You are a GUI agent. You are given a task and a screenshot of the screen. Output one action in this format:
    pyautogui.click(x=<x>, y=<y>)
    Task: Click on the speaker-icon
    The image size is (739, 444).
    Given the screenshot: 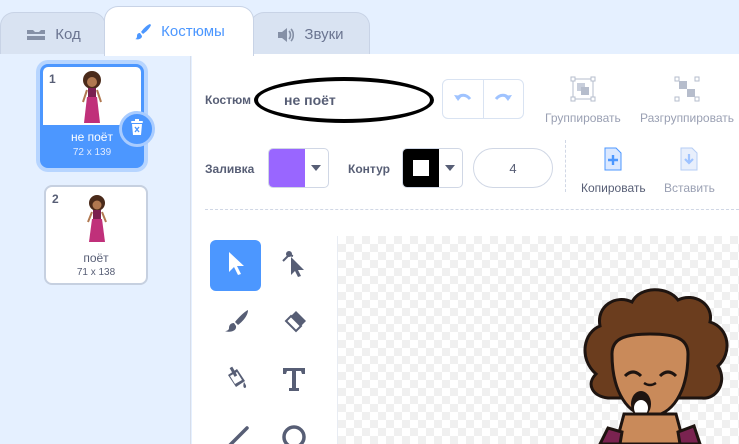 What is the action you would take?
    pyautogui.click(x=286, y=35)
    